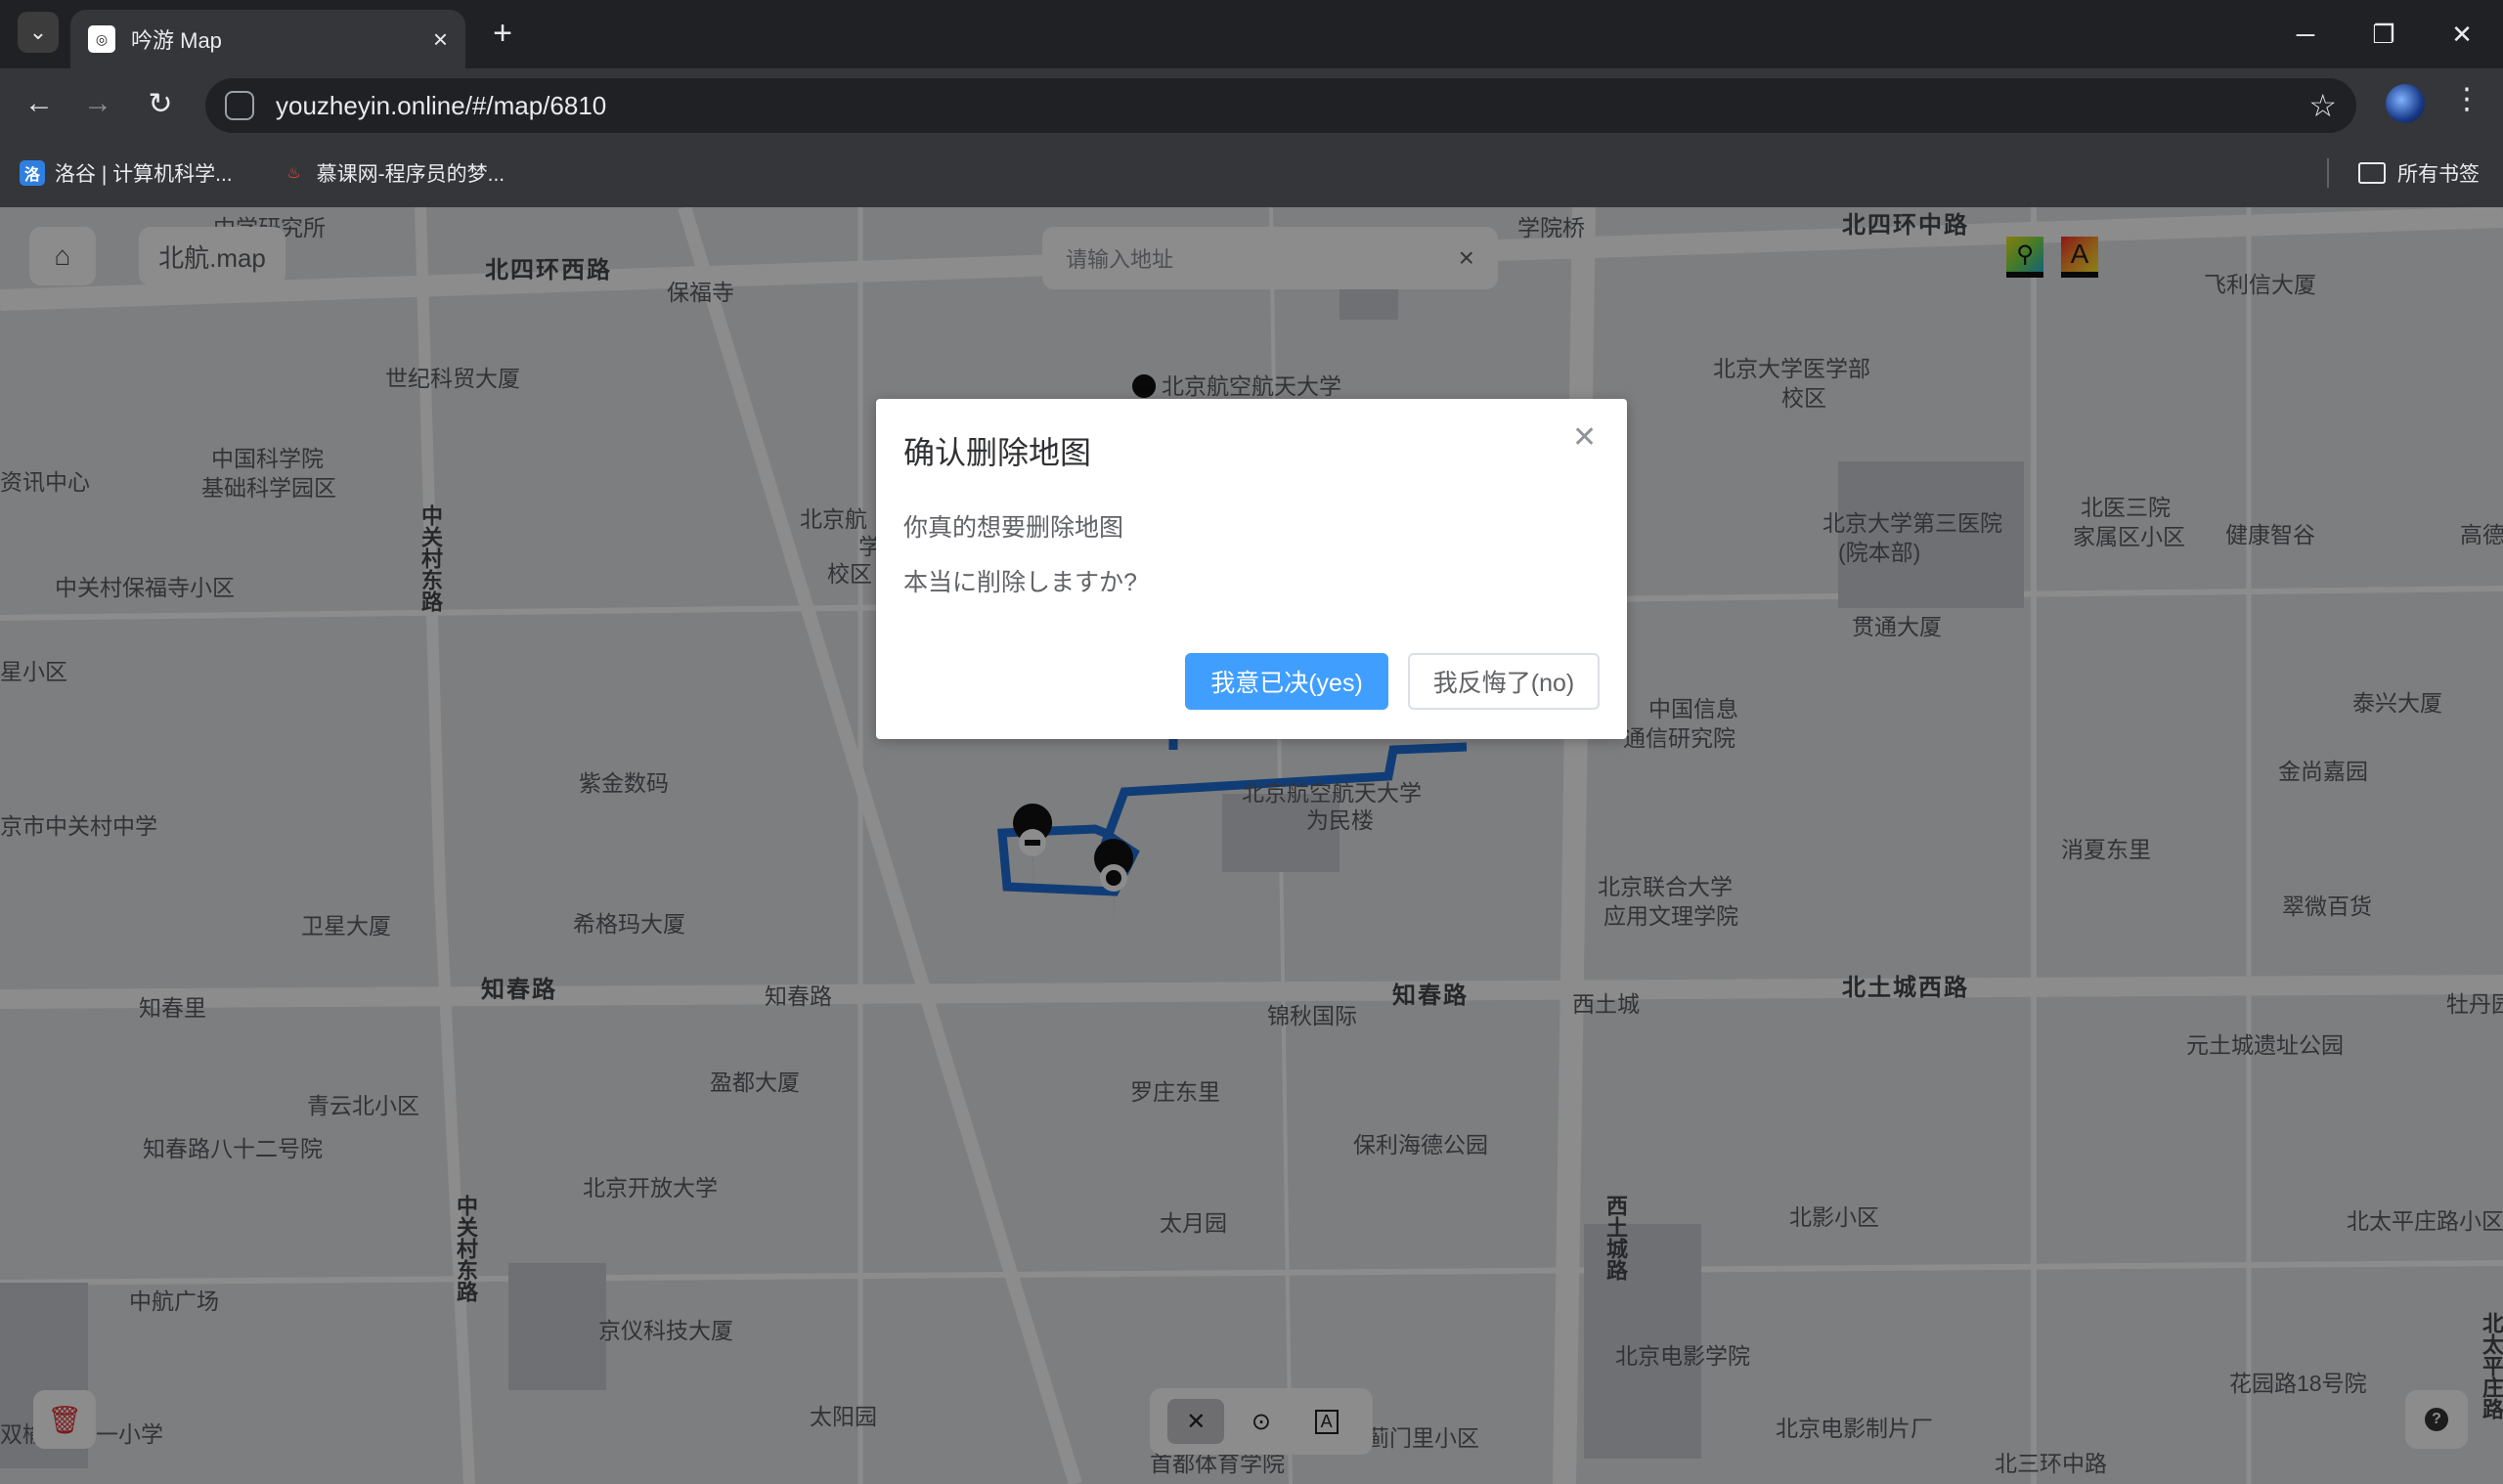  What do you see at coordinates (2462, 34) in the screenshot?
I see `close-window-button: ✕` at bounding box center [2462, 34].